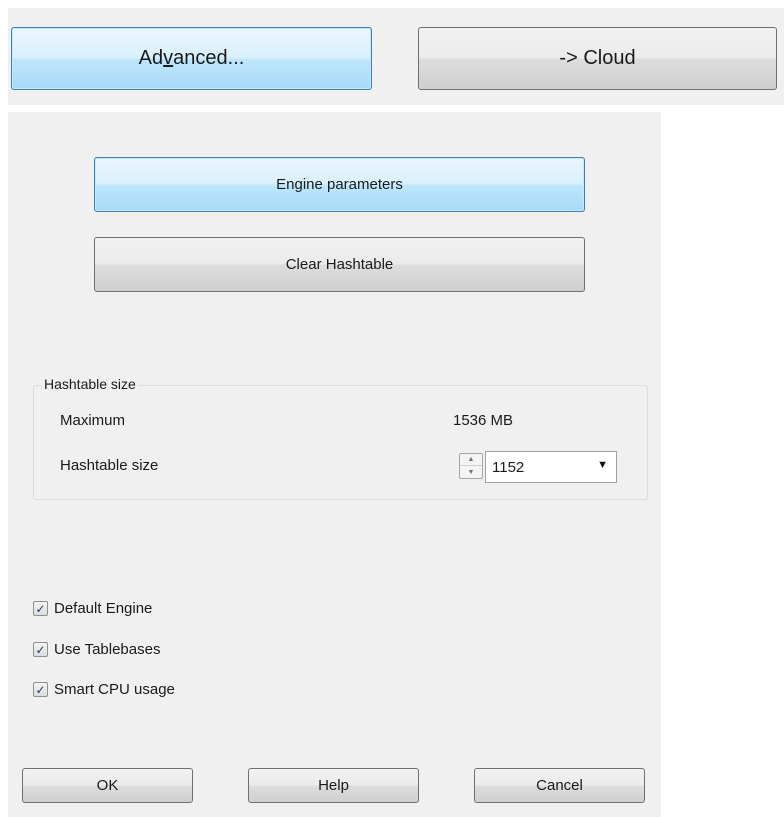 This screenshot has width=784, height=817. What do you see at coordinates (508, 467) in the screenshot?
I see `hashtable-size-value: 1152` at bounding box center [508, 467].